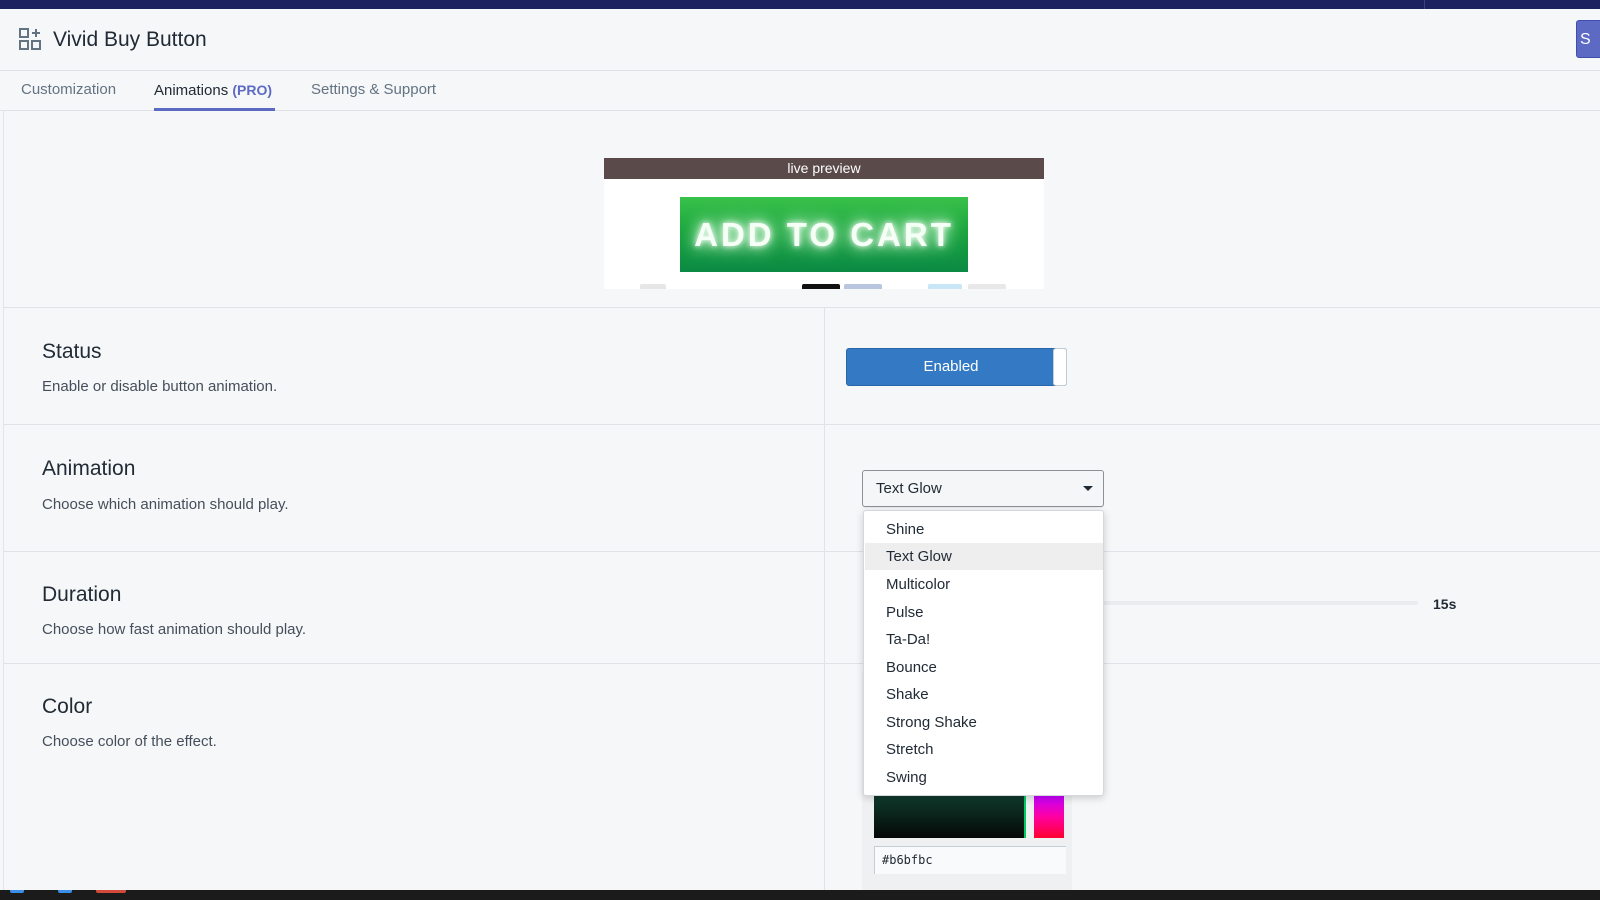 The height and width of the screenshot is (900, 1600). Describe the element at coordinates (130, 39) in the screenshot. I see `app-title: Vivid Buy Button` at that location.